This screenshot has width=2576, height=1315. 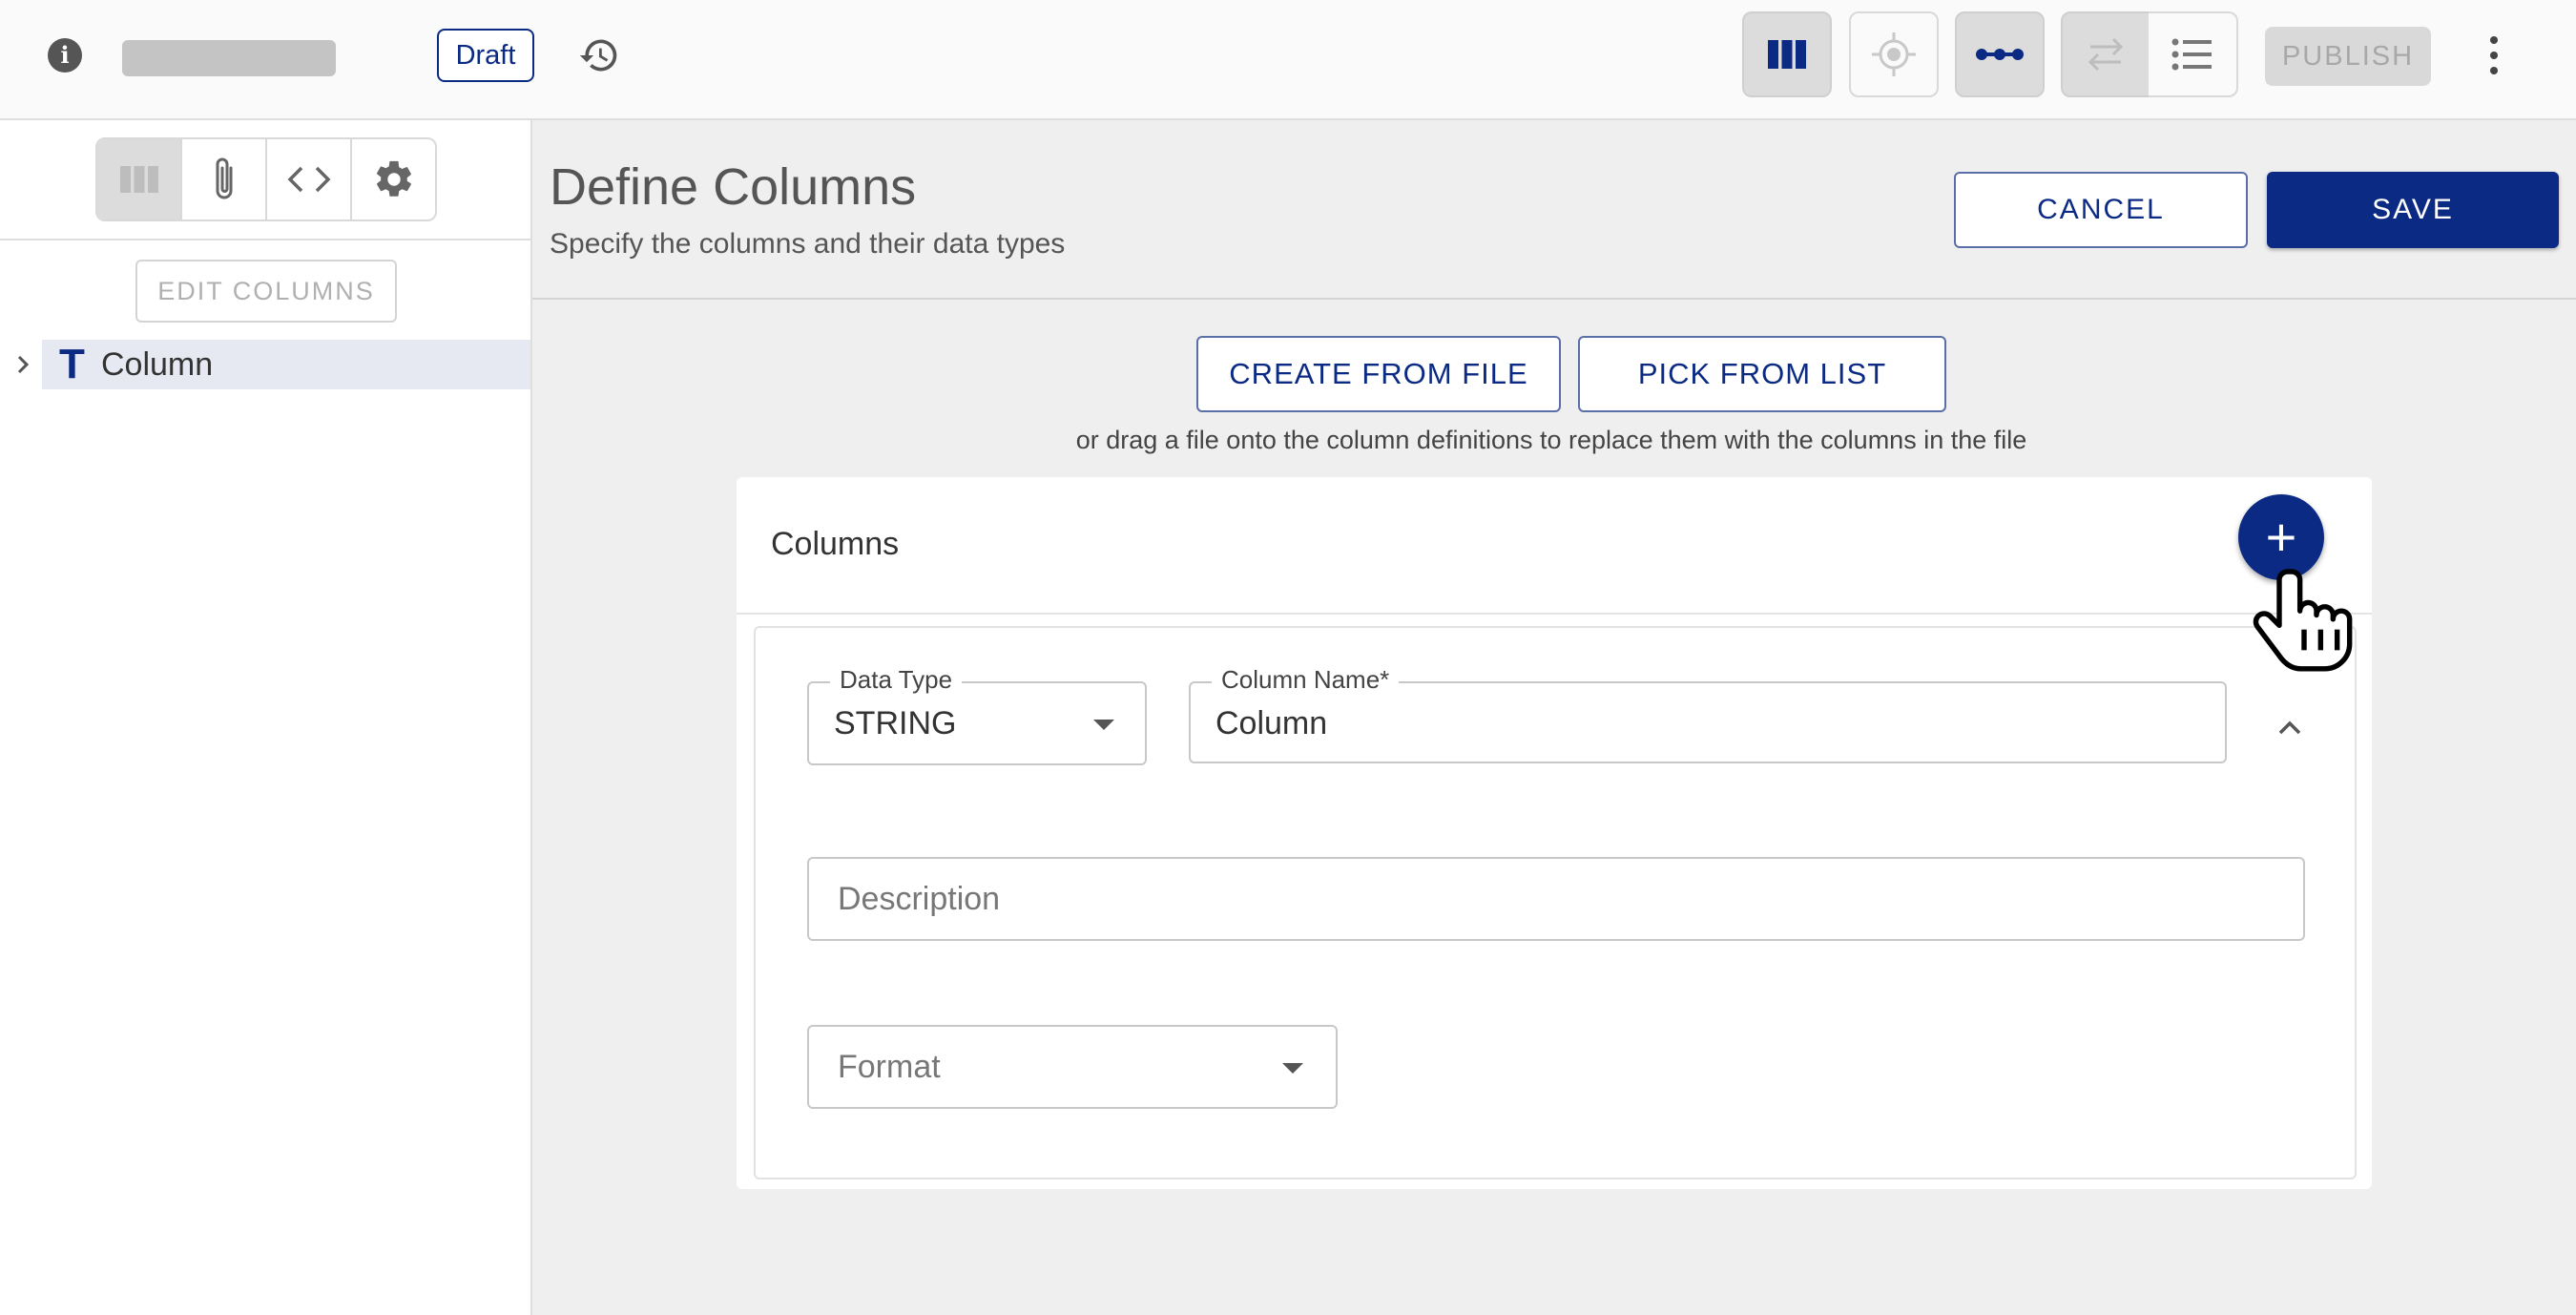 I want to click on target-button, so click(x=1894, y=54).